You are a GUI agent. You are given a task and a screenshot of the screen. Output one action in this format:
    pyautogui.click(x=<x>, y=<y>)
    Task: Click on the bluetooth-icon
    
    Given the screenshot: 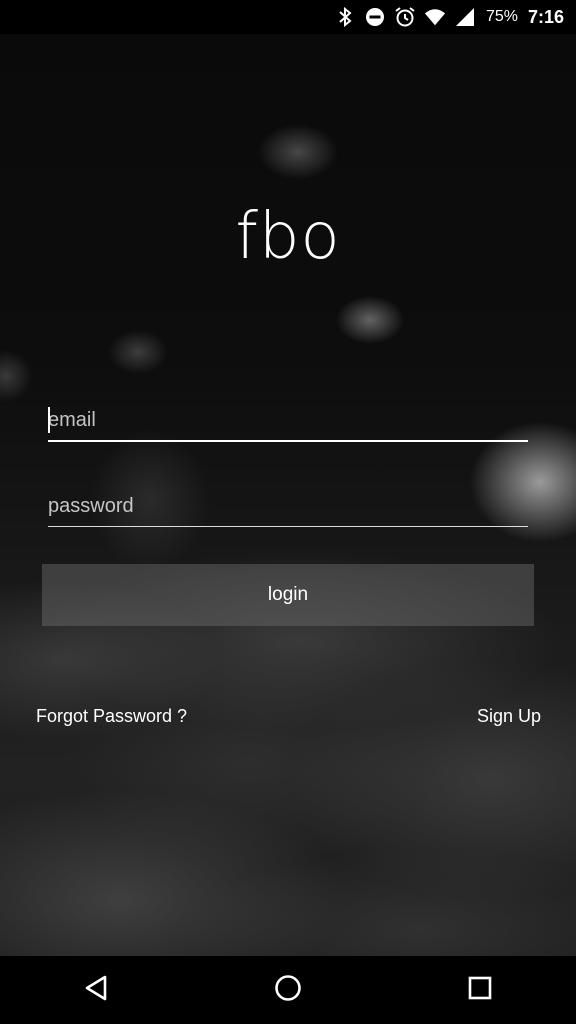 What is the action you would take?
    pyautogui.click(x=345, y=17)
    